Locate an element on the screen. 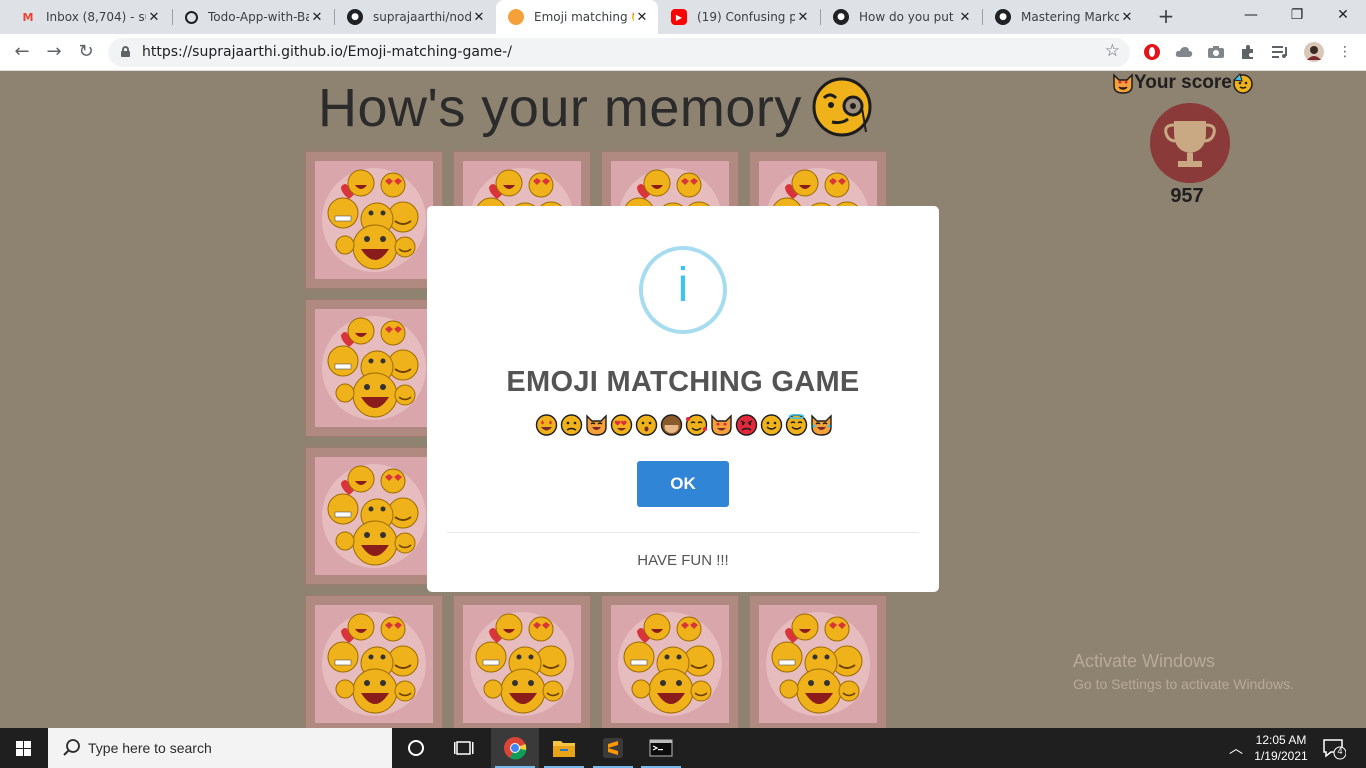  windows-logo-icon is located at coordinates (23, 748).